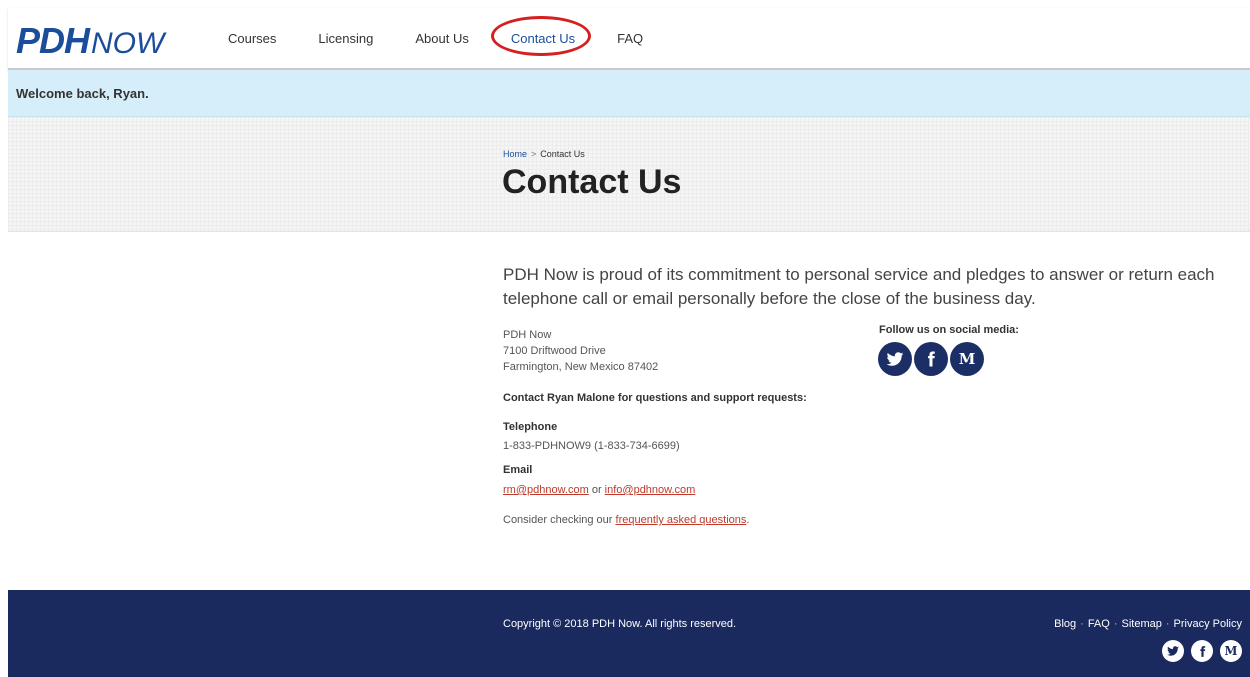 This screenshot has height=677, width=1250. Describe the element at coordinates (596, 490) in the screenshot. I see `email-or: or` at that location.